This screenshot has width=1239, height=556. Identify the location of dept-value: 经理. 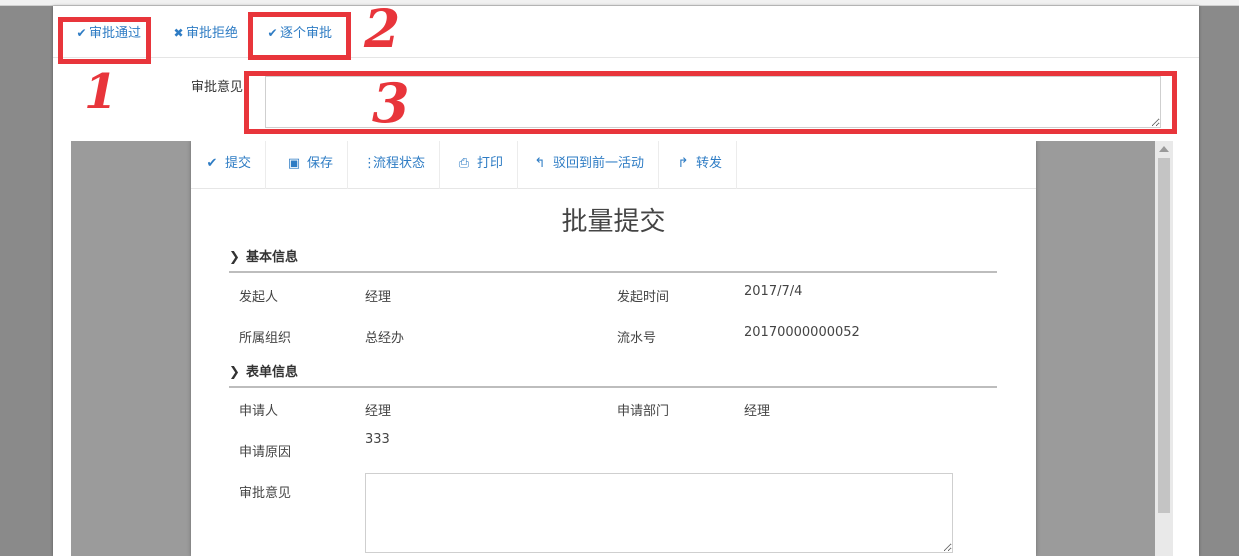
(757, 411).